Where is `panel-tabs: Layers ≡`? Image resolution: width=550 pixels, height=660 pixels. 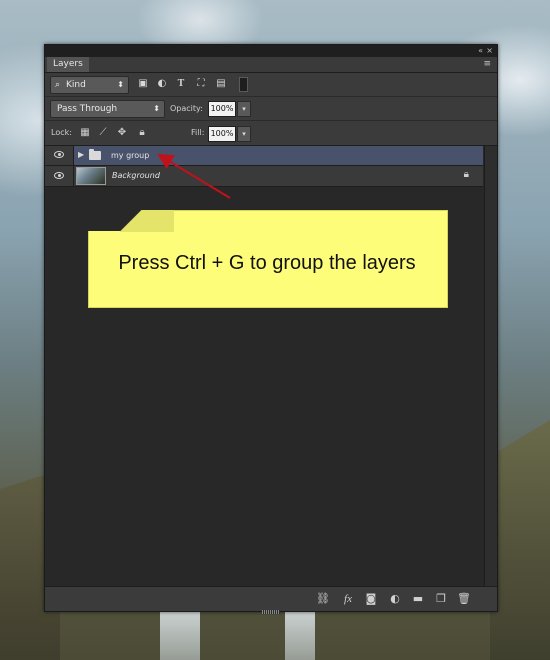 panel-tabs: Layers ≡ is located at coordinates (271, 65).